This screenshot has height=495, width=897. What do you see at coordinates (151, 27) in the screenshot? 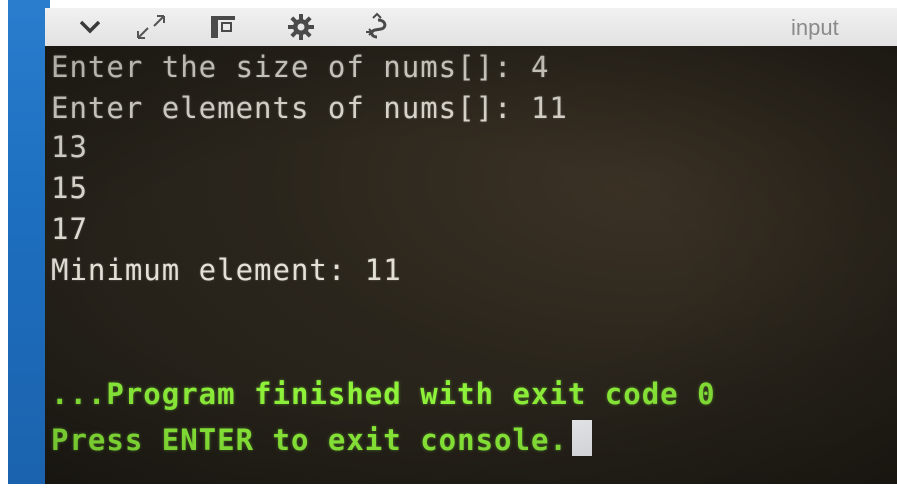
I see `expand-icon` at bounding box center [151, 27].